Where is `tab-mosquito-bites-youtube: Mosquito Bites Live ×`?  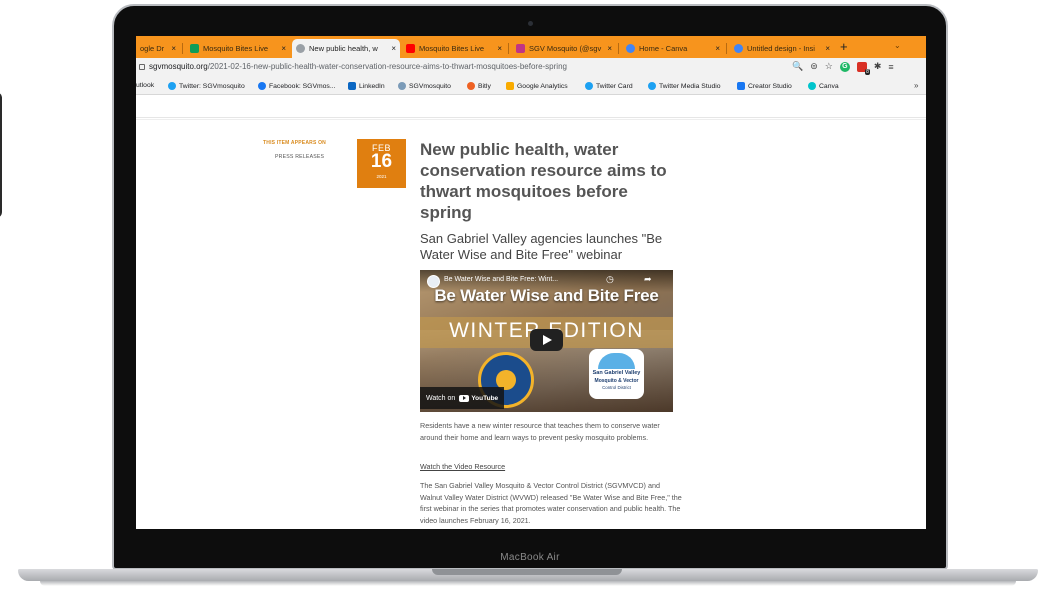 tab-mosquito-bites-youtube: Mosquito Bites Live × is located at coordinates (454, 48).